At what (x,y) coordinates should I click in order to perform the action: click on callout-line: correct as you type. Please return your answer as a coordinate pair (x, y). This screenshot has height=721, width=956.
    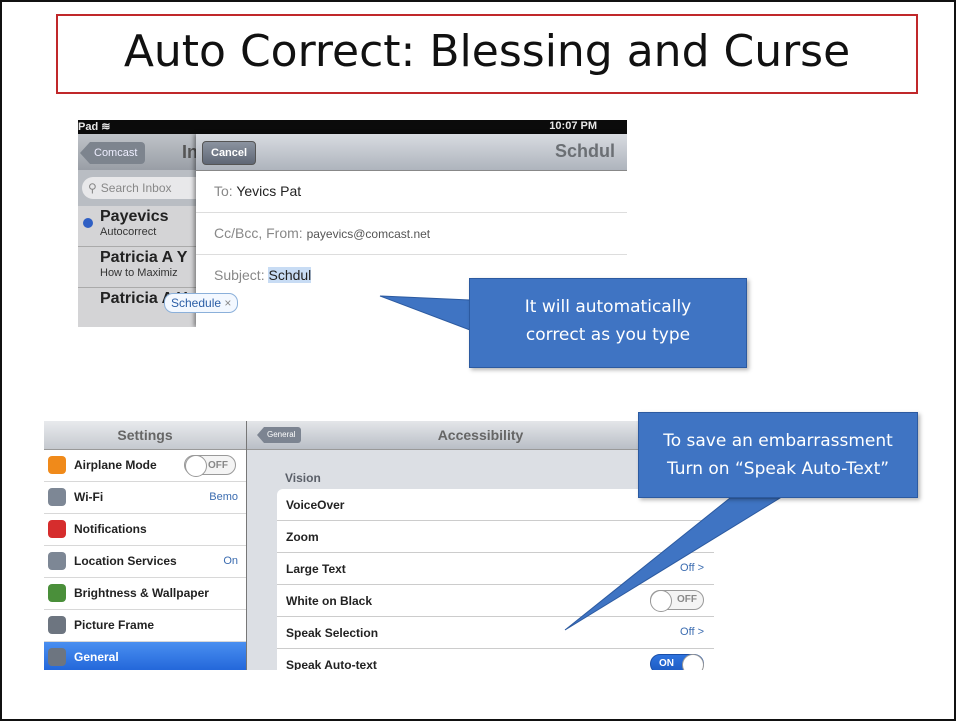
    Looking at the image, I should click on (608, 335).